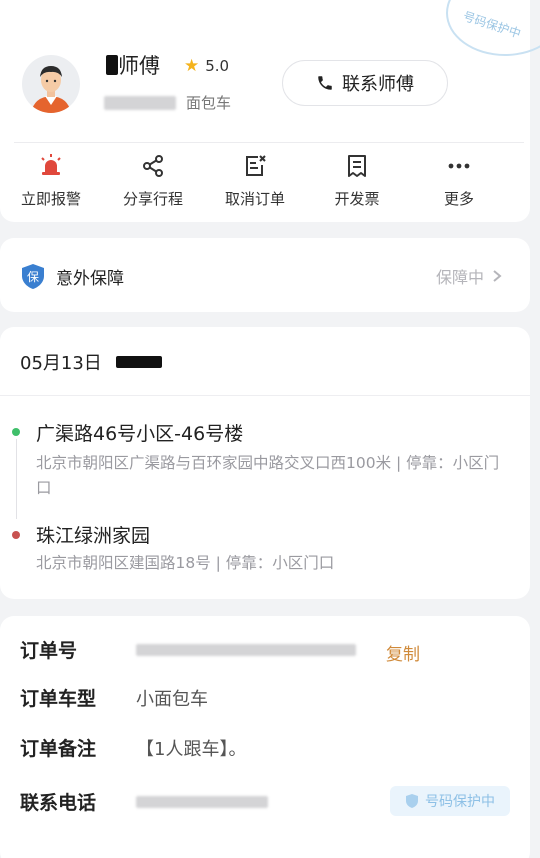 This screenshot has height=858, width=540. Describe the element at coordinates (16, 479) in the screenshot. I see `route-line` at that location.